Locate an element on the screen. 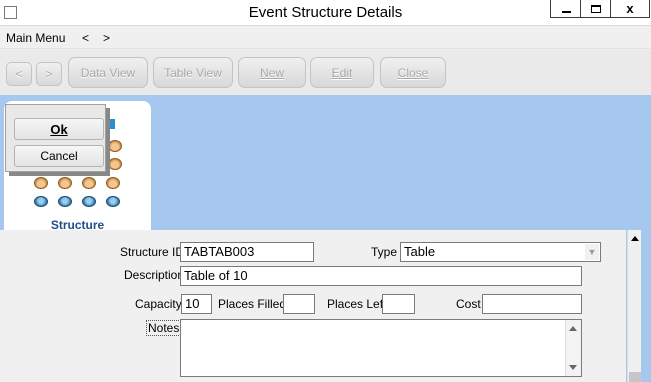  ok-label: Ok is located at coordinates (59, 129).